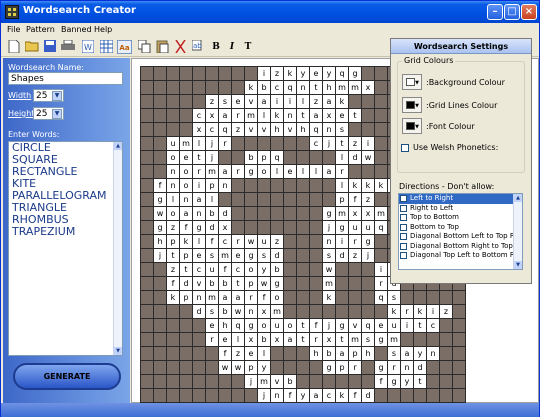  I want to click on grid-cell-letter: q, so click(381, 227).